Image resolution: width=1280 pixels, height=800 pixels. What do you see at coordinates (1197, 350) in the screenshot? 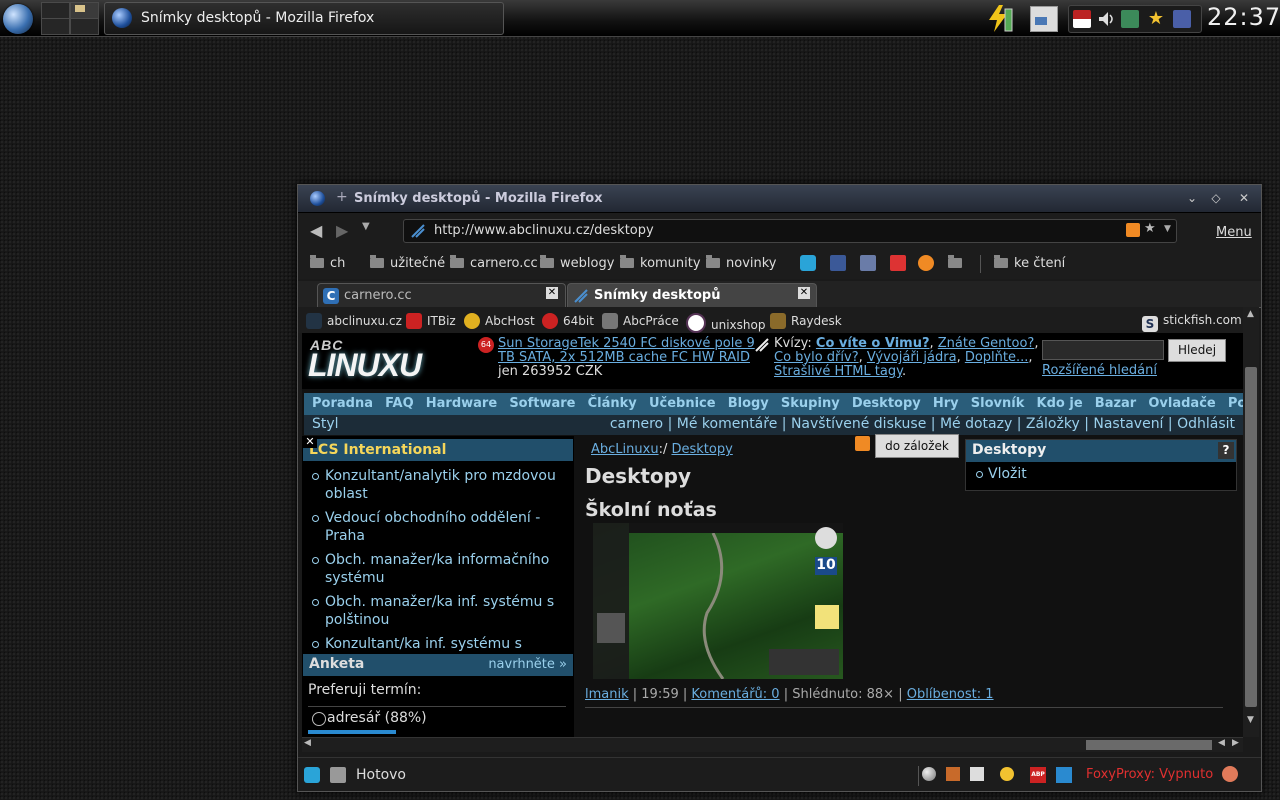
I see `search-button: Hledej` at bounding box center [1197, 350].